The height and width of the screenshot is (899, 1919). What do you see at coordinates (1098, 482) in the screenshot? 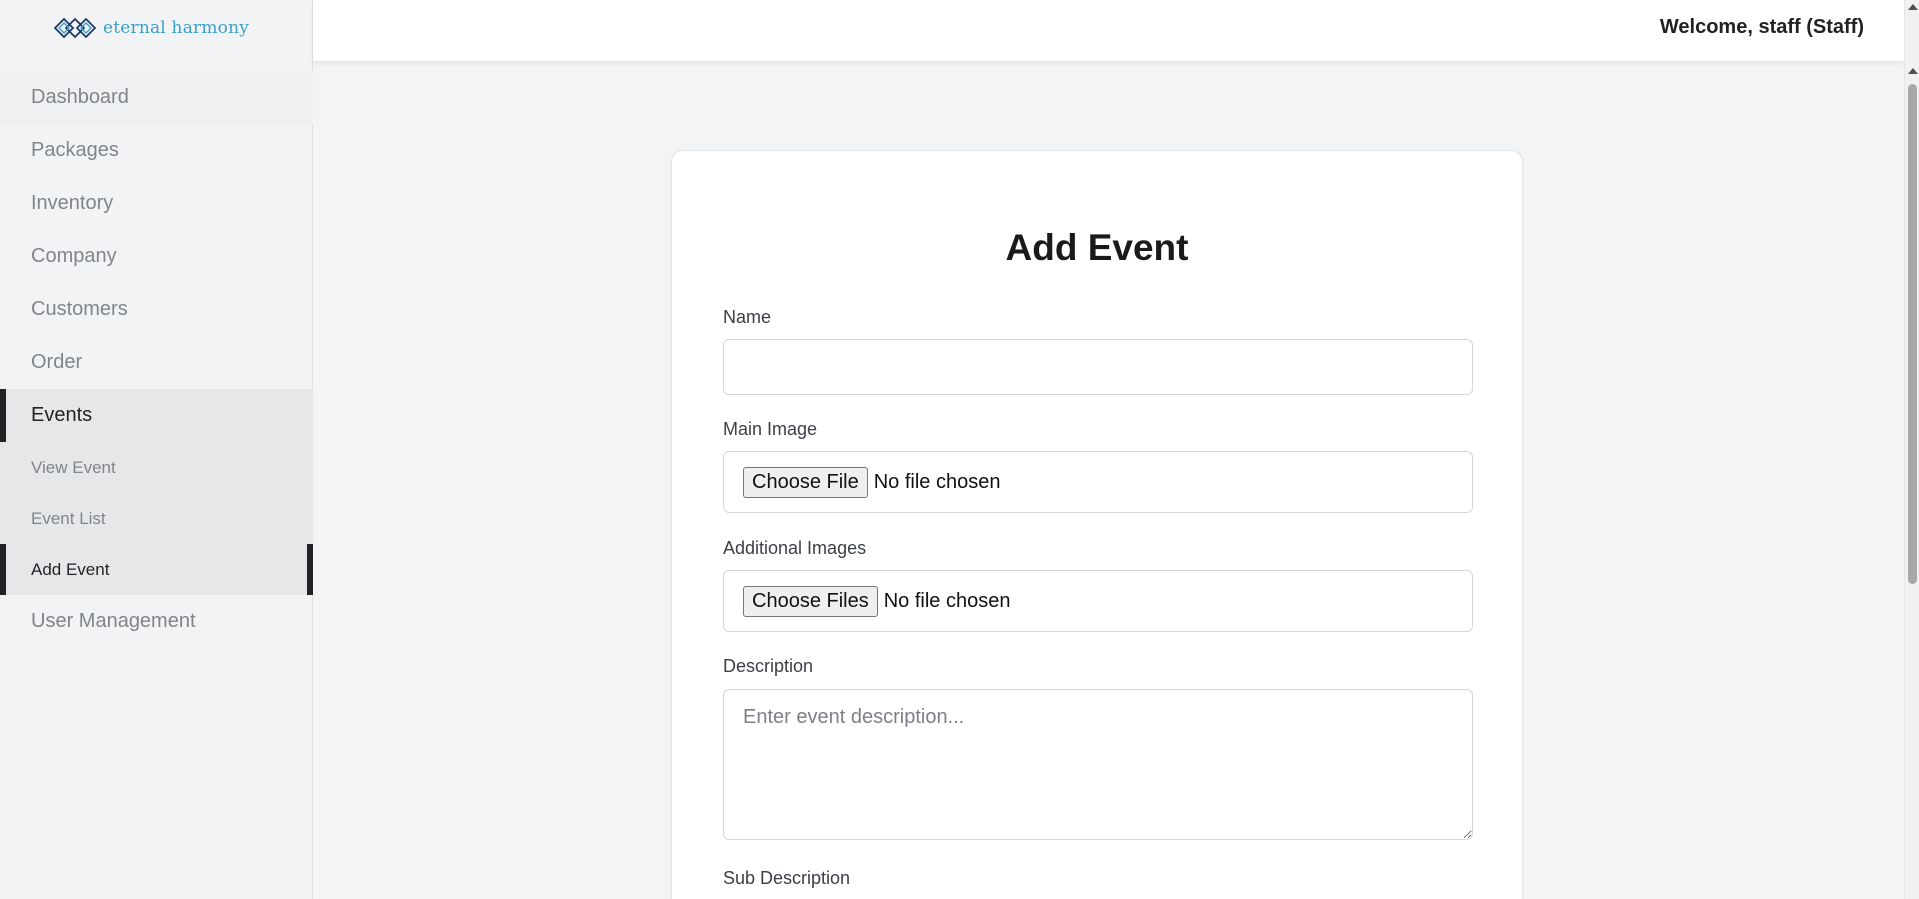
I see `main-image-file-input: Choose File No file chosen` at bounding box center [1098, 482].